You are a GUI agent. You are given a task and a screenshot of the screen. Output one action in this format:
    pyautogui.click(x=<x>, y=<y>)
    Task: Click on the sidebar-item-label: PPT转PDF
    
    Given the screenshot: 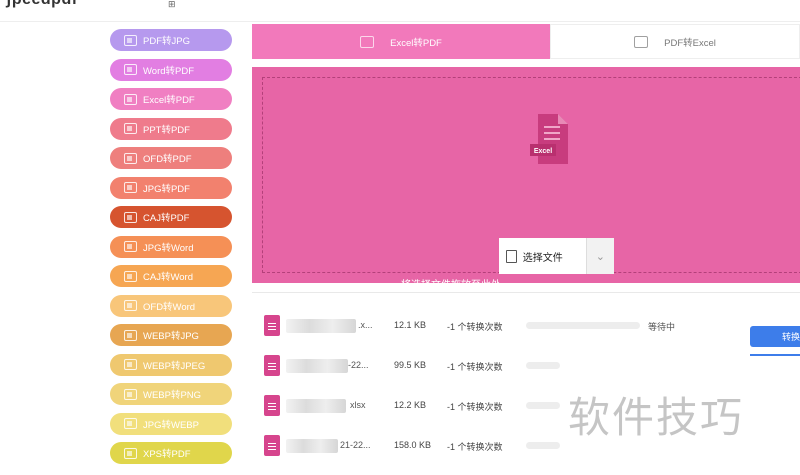 What is the action you would take?
    pyautogui.click(x=166, y=130)
    